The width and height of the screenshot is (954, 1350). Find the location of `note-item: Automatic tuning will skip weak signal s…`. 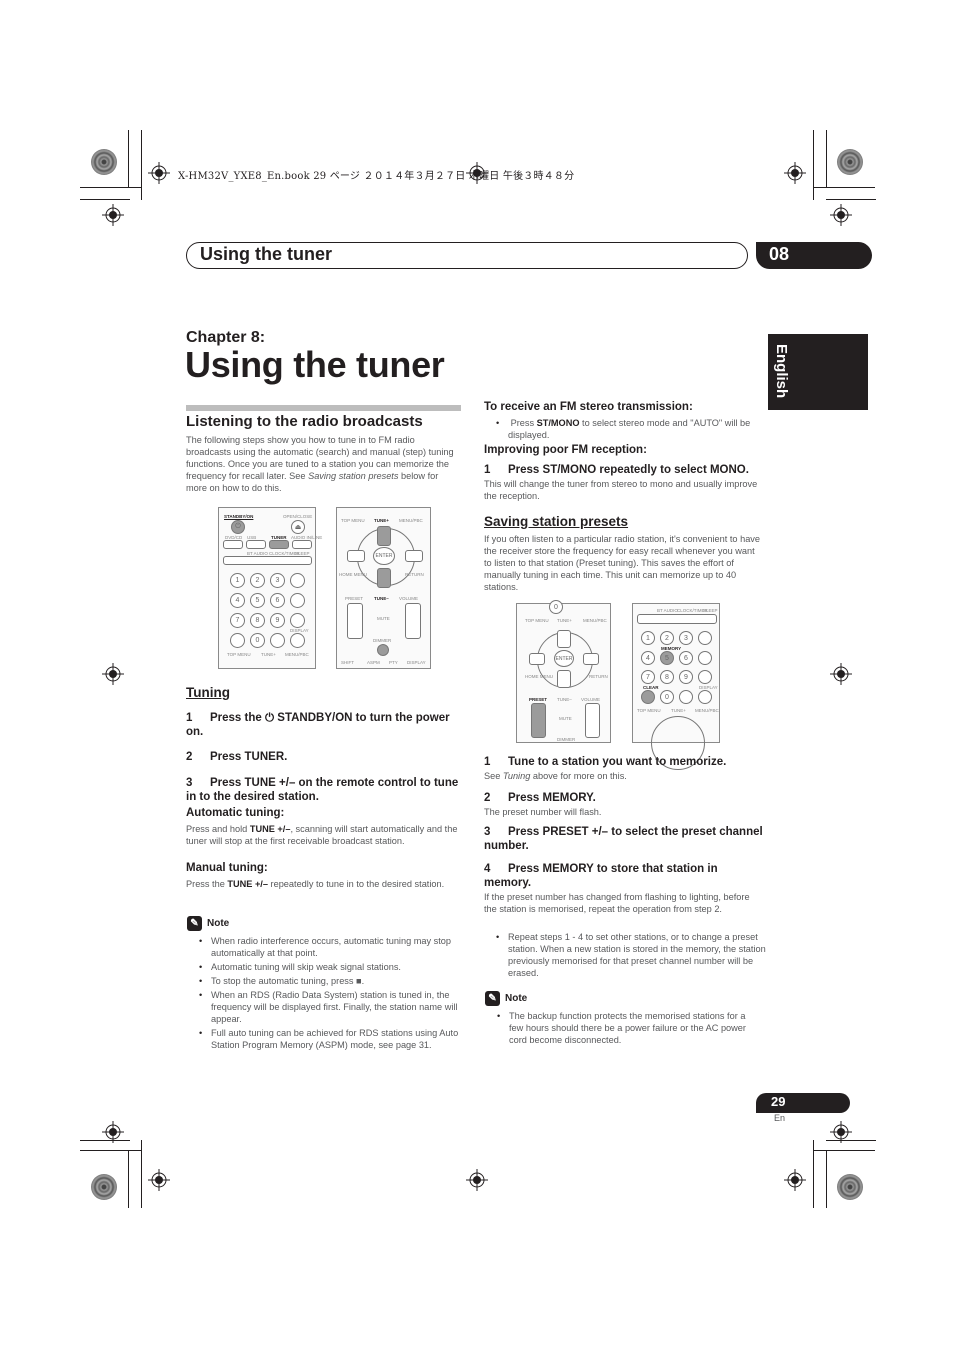

note-item: Automatic tuning will skip weak signal s… is located at coordinates (324, 967).